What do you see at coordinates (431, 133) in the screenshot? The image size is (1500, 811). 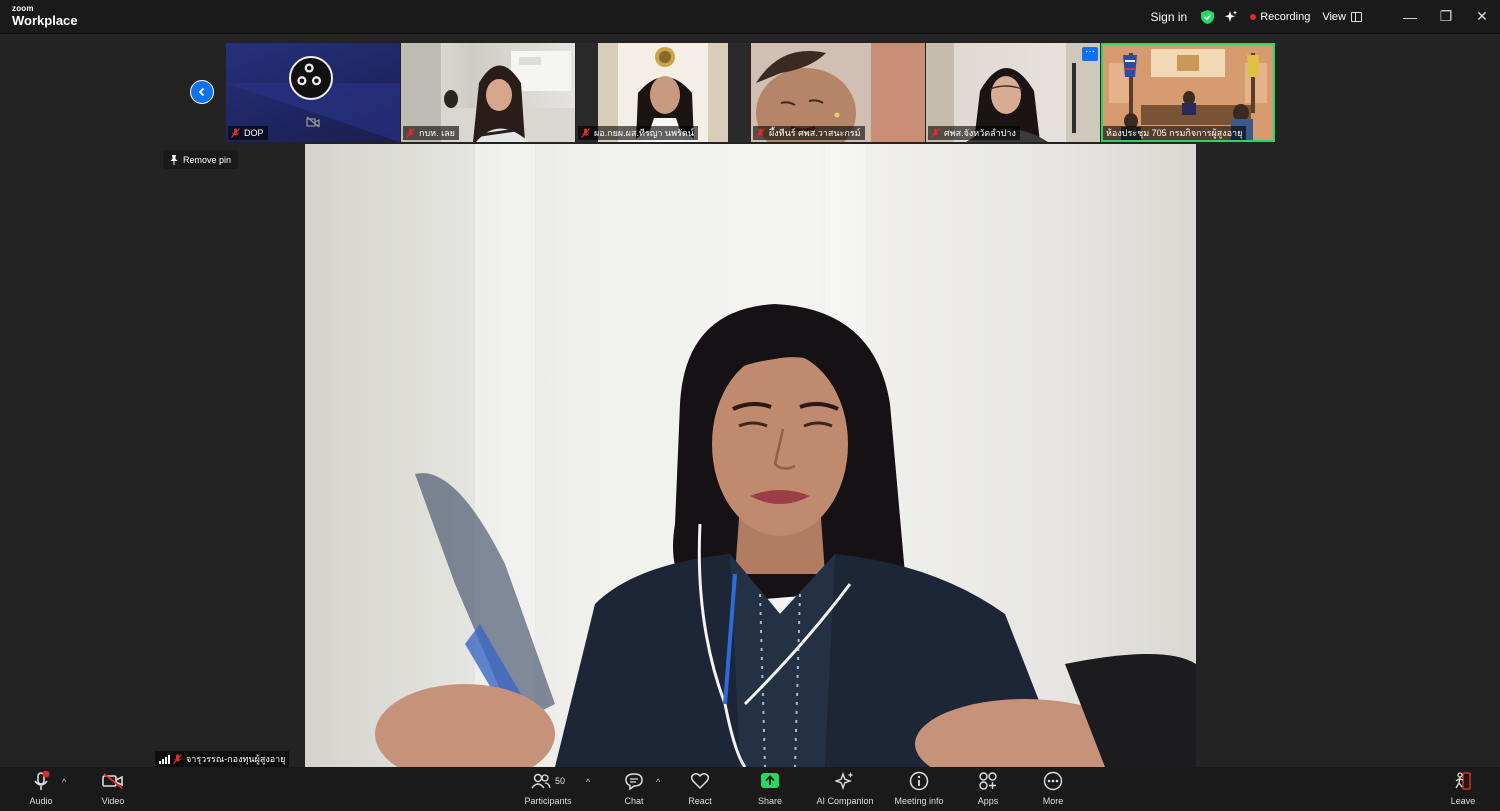 I see `participant-name-label: กบห. เลย` at bounding box center [431, 133].